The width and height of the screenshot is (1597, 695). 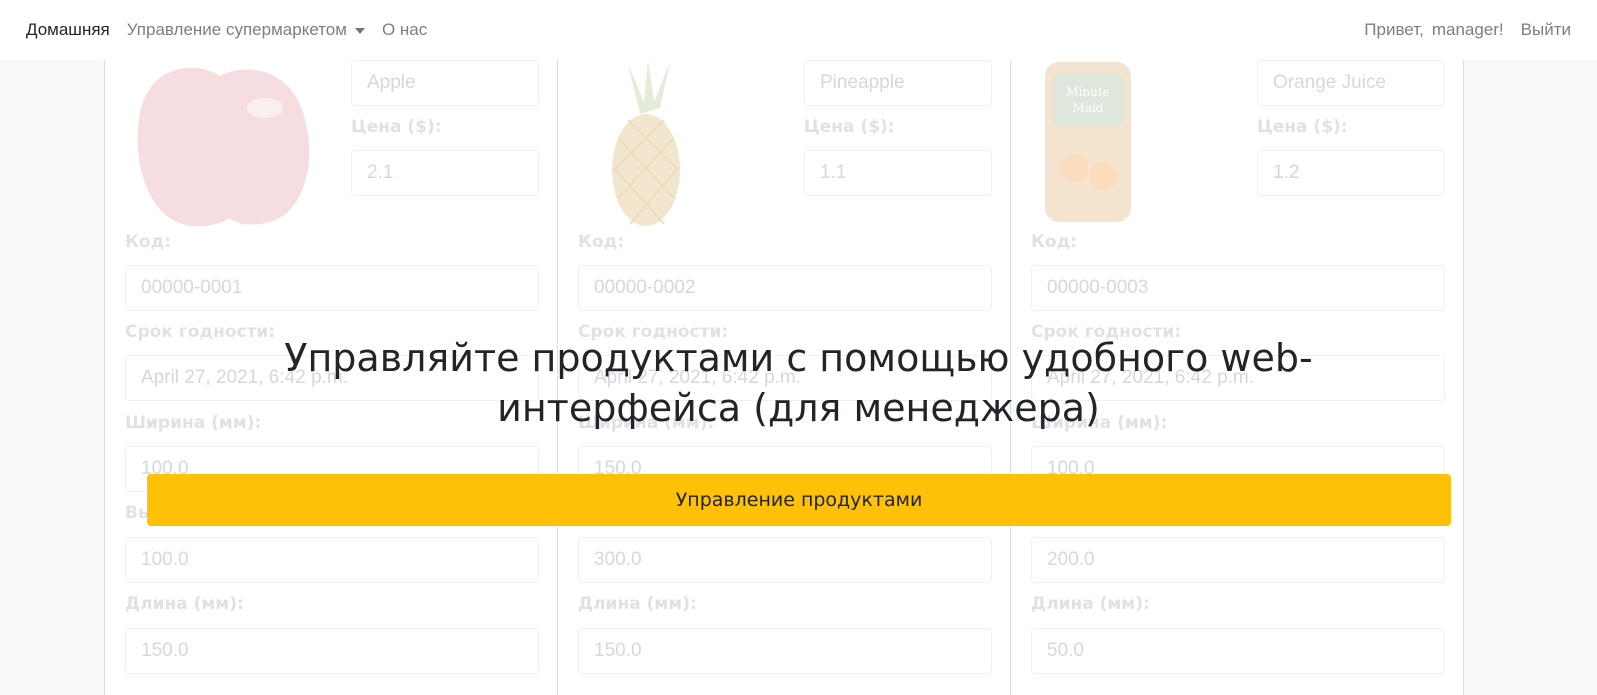 I want to click on code-input: 00000-0001, so click(x=332, y=288).